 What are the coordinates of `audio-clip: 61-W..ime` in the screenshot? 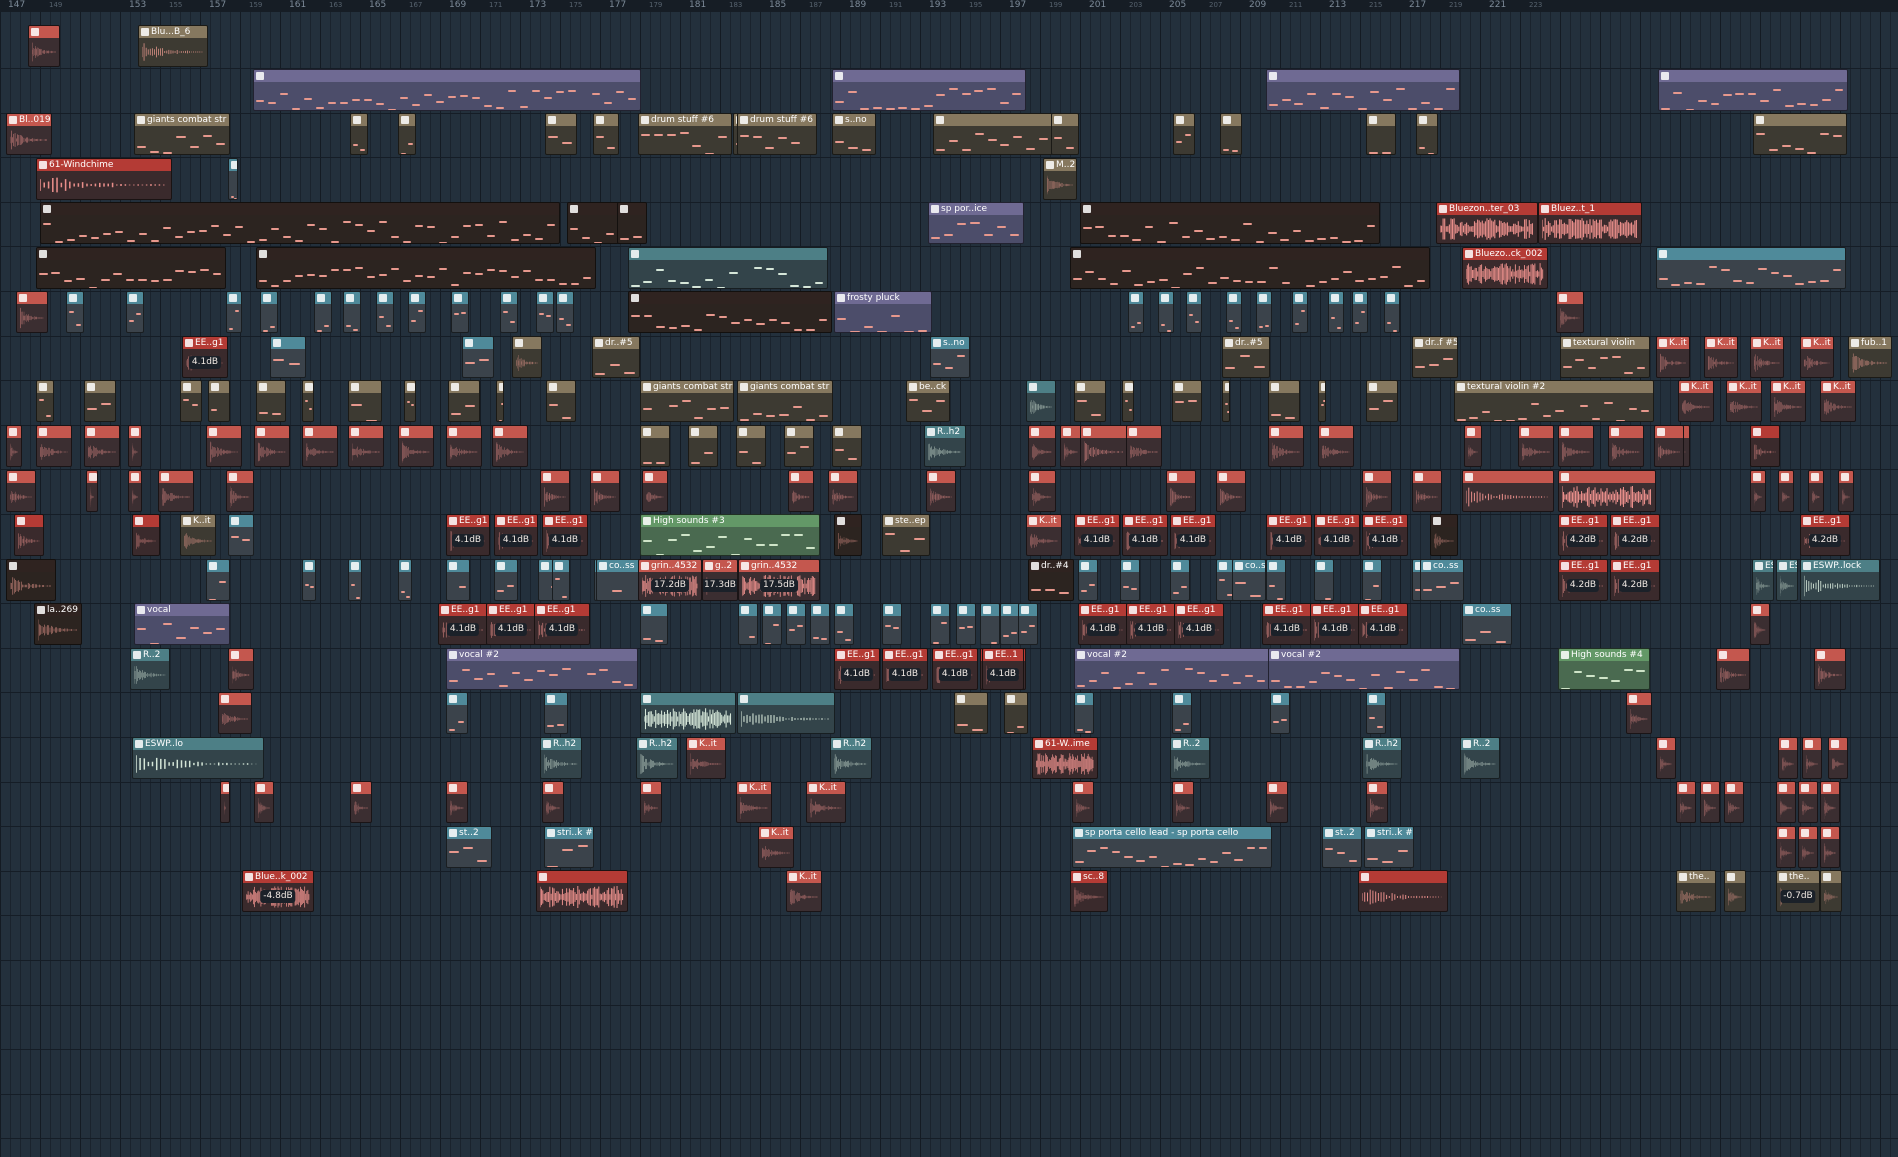 It's located at (1065, 758).